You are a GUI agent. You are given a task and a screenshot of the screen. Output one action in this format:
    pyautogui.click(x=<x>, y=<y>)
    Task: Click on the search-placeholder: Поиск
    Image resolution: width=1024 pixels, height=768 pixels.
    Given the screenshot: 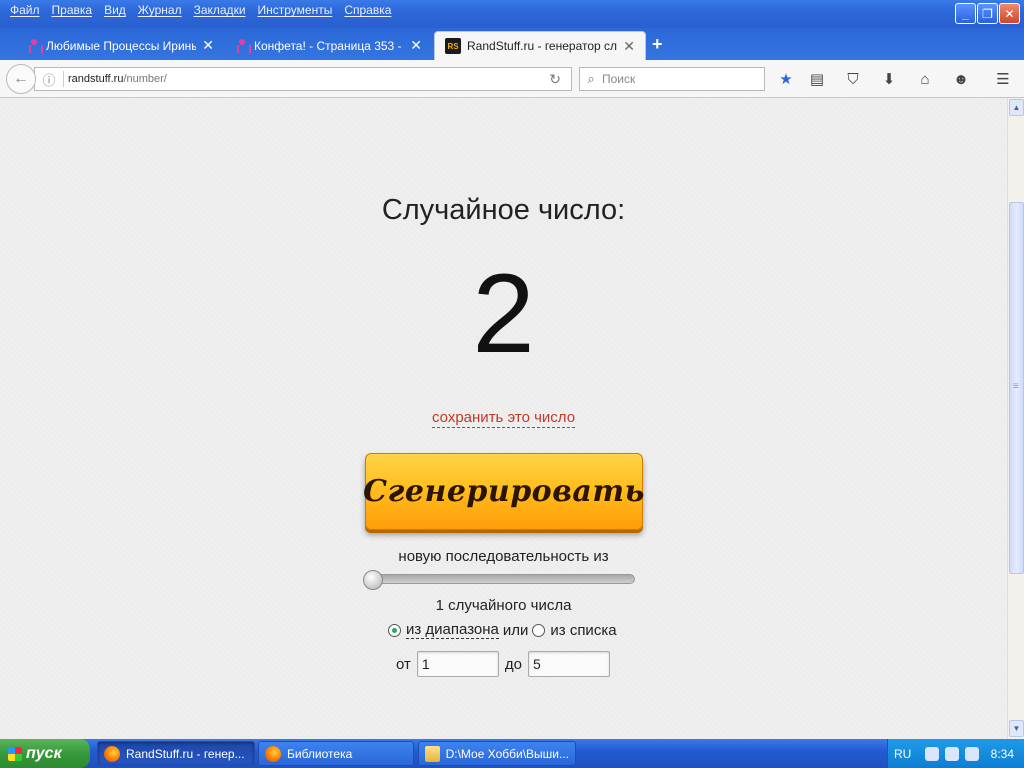 What is the action you would take?
    pyautogui.click(x=619, y=79)
    